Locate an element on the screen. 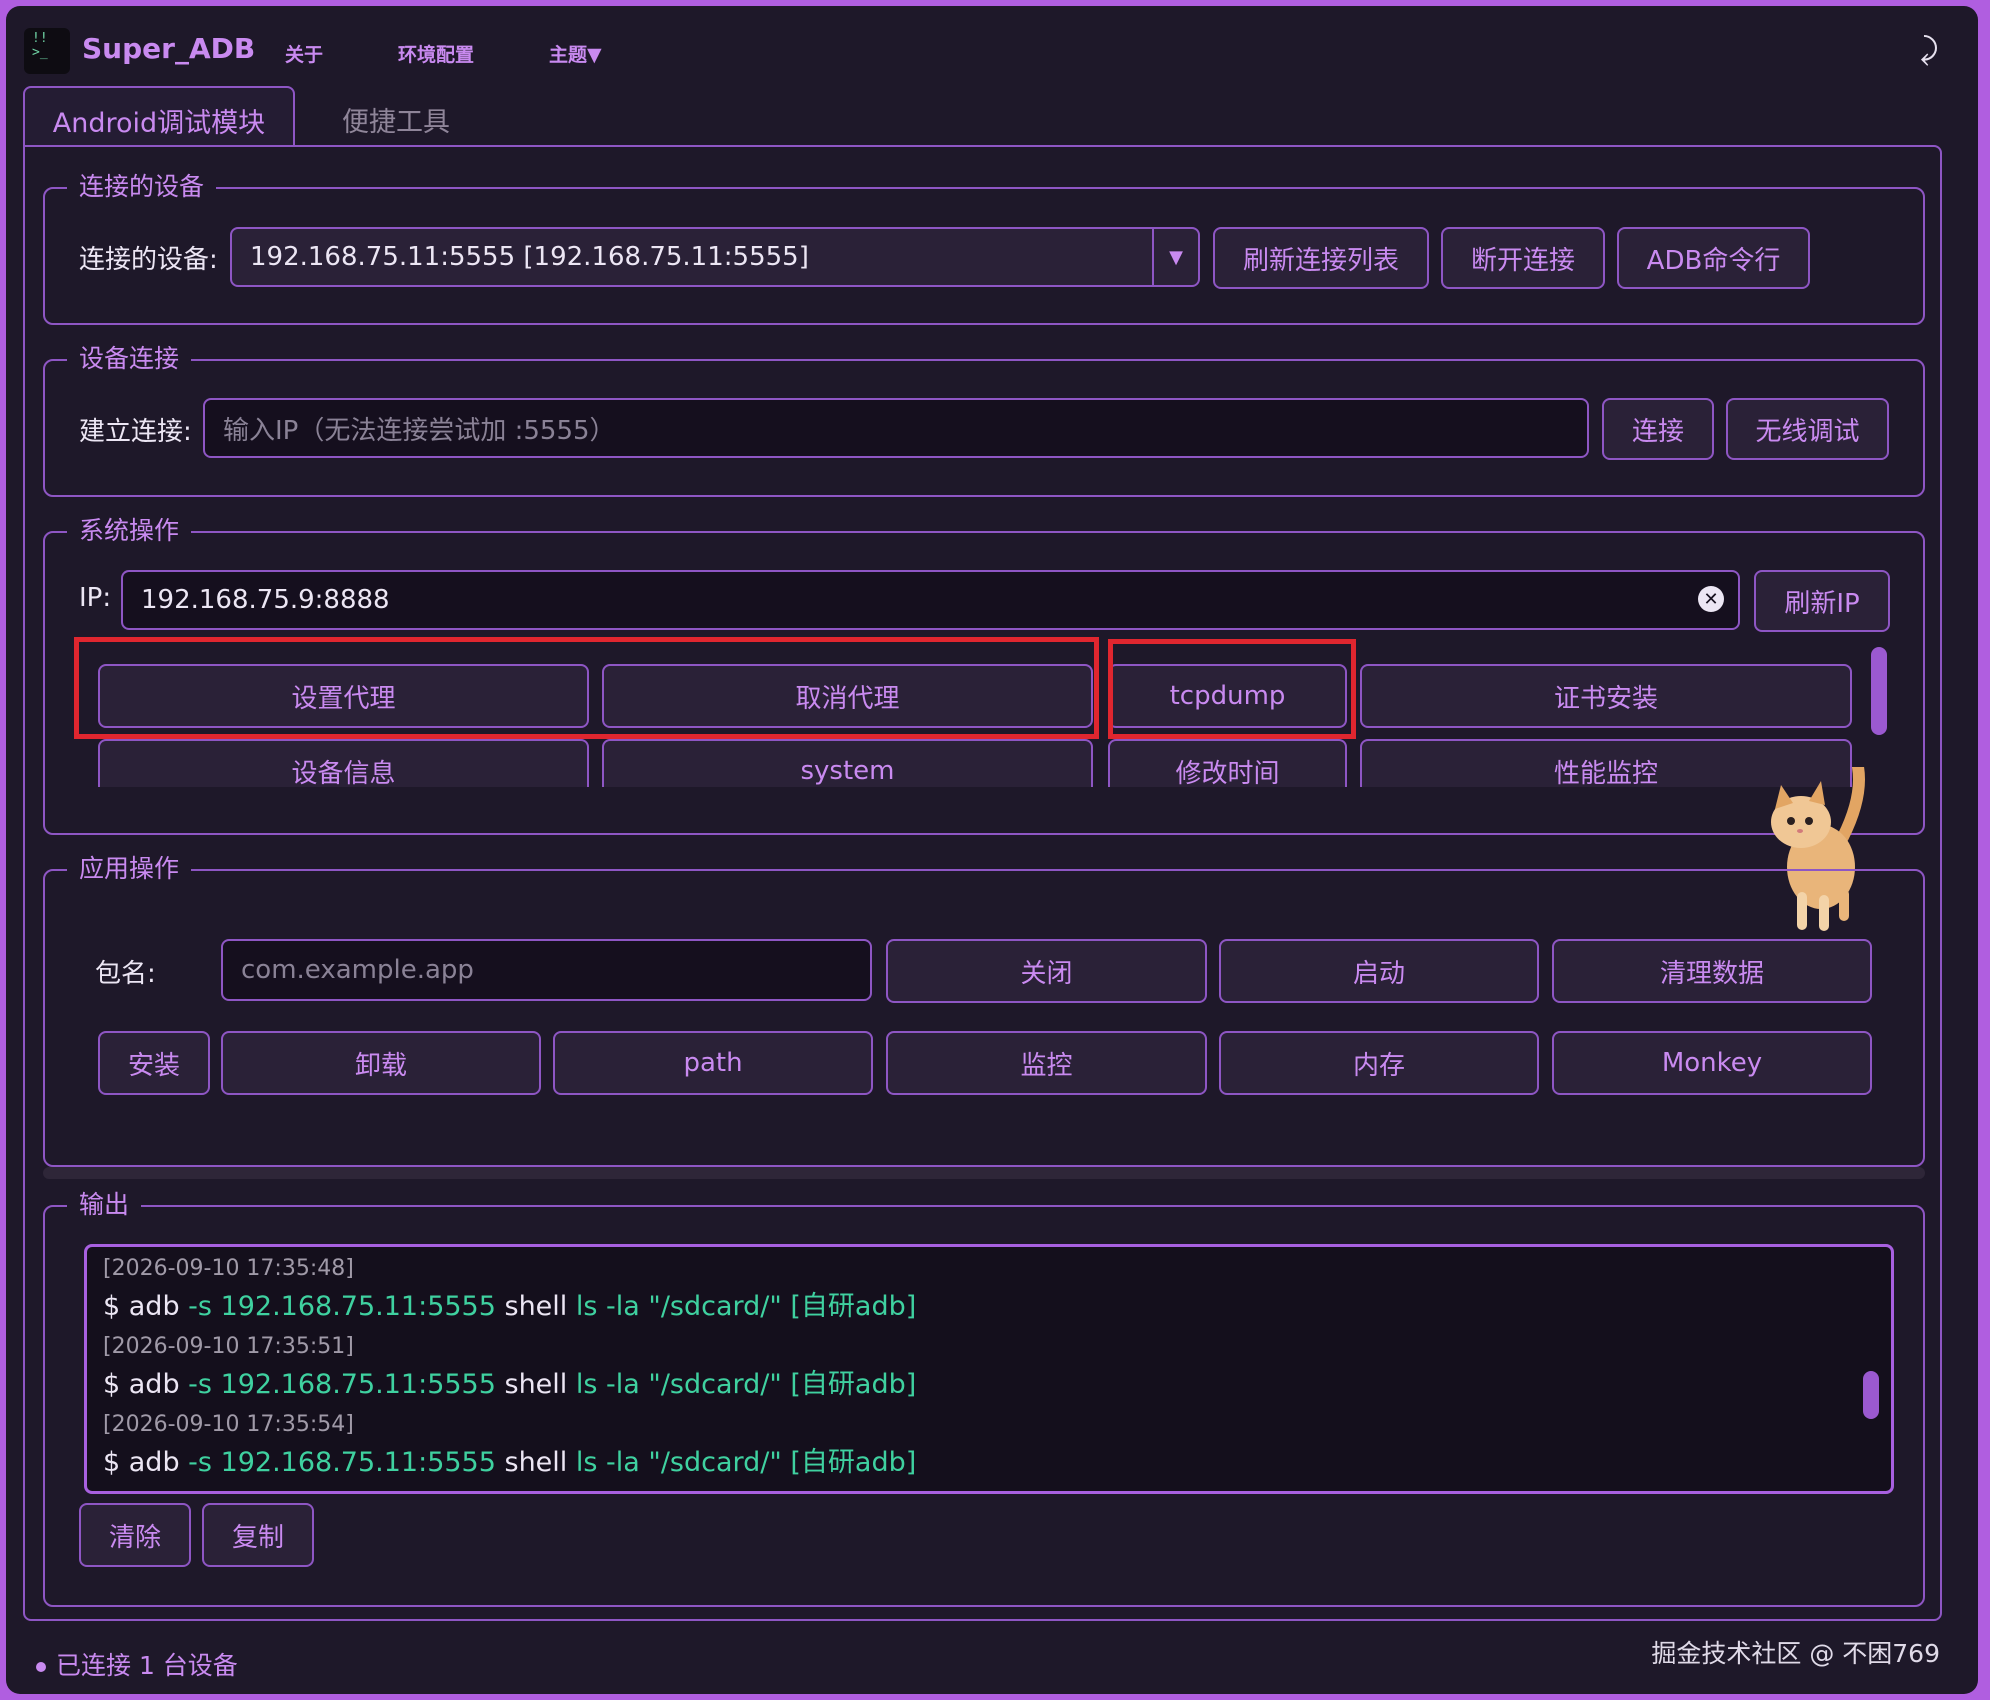 The image size is (1990, 1700). clear-output-button: 清除 is located at coordinates (135, 1535).